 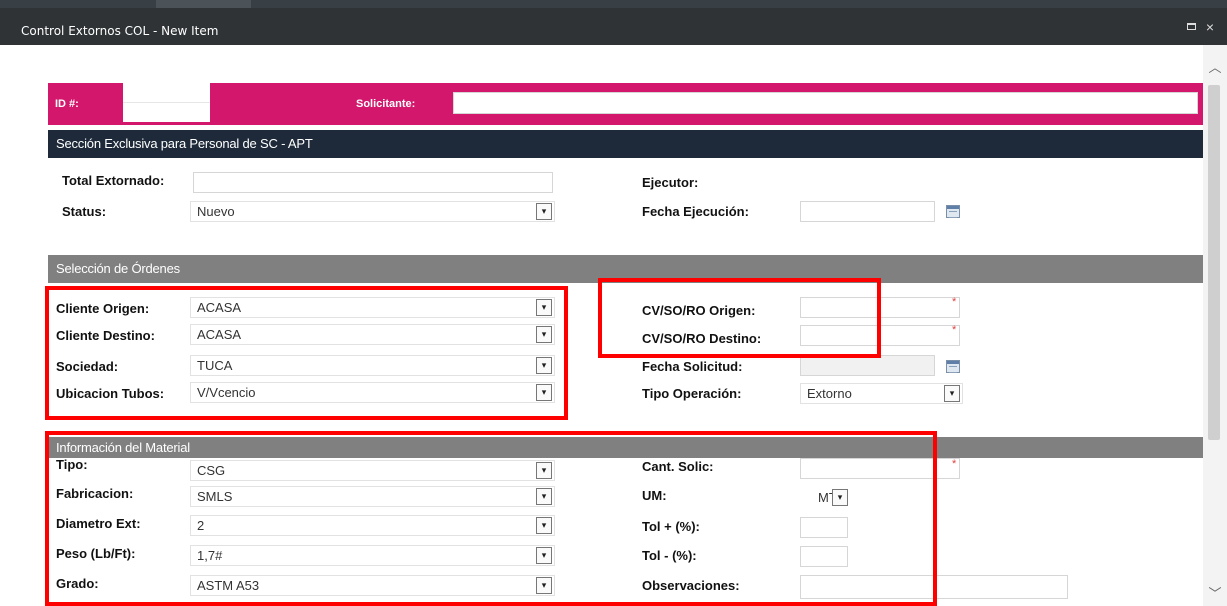 I want to click on observaciones-label: Observaciones:, so click(x=691, y=585).